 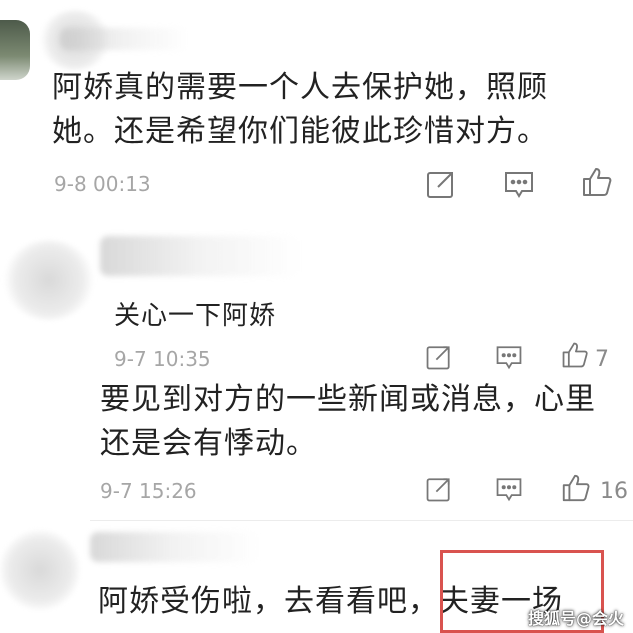 I want to click on like-count: 7, so click(x=602, y=359).